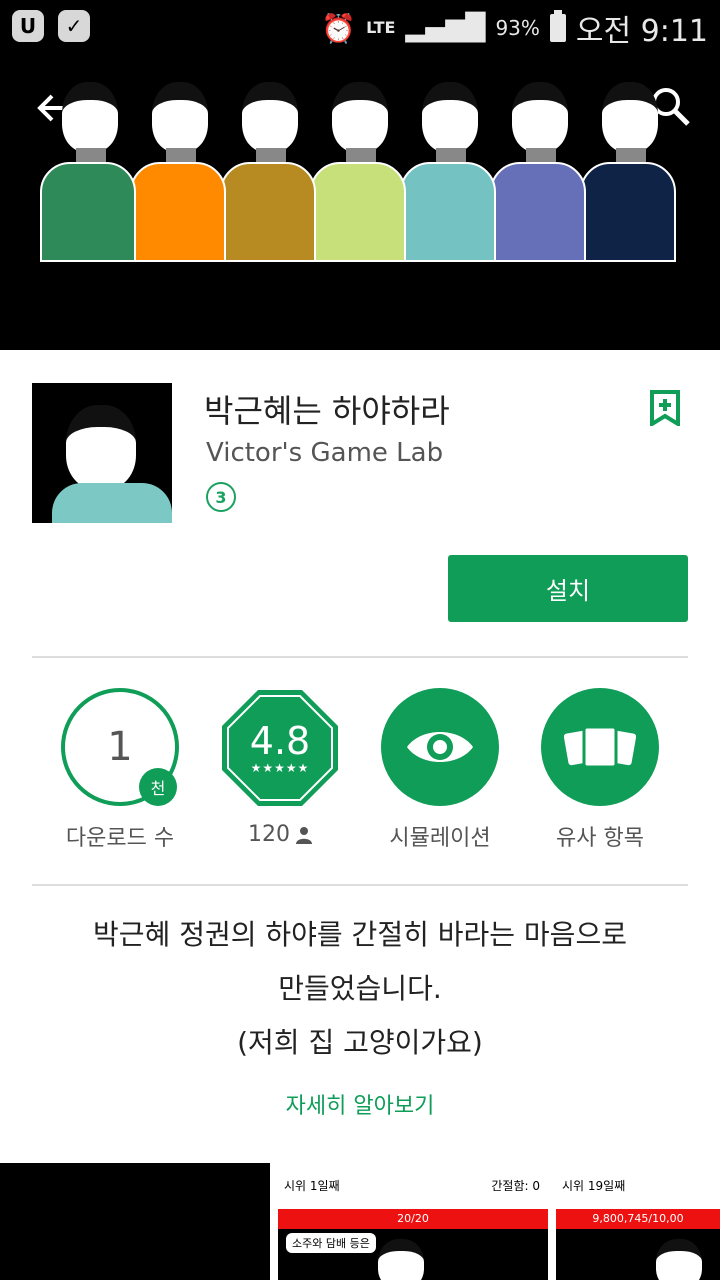 The image size is (720, 1280). What do you see at coordinates (324, 453) in the screenshot?
I see `developer-link: Victor's Game Lab` at bounding box center [324, 453].